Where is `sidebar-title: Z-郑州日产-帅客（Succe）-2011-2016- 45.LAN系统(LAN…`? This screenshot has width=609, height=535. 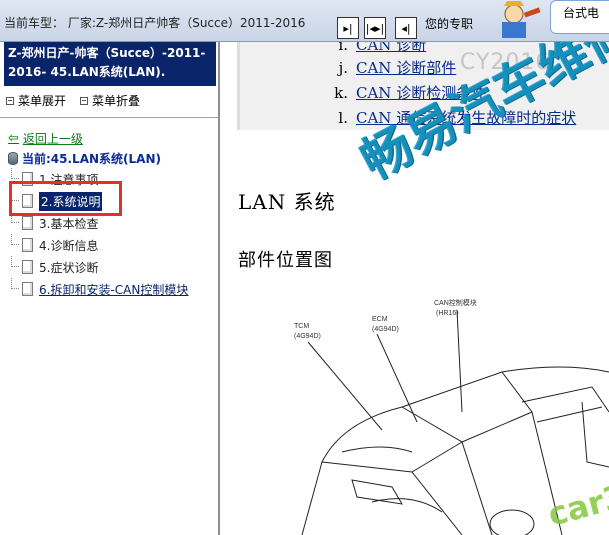
sidebar-title: Z-郑州日产-帅客（Succe）-2011-2016- 45.LAN系统(LAN… is located at coordinates (110, 64).